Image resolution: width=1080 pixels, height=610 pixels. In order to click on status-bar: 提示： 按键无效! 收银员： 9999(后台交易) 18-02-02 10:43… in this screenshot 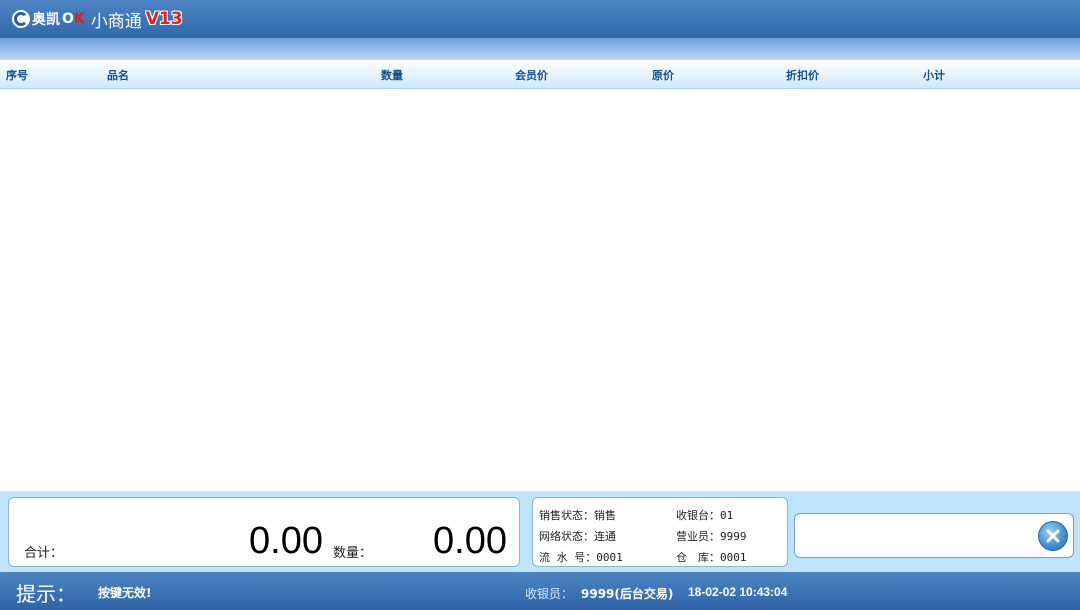, I will do `click(540, 591)`.